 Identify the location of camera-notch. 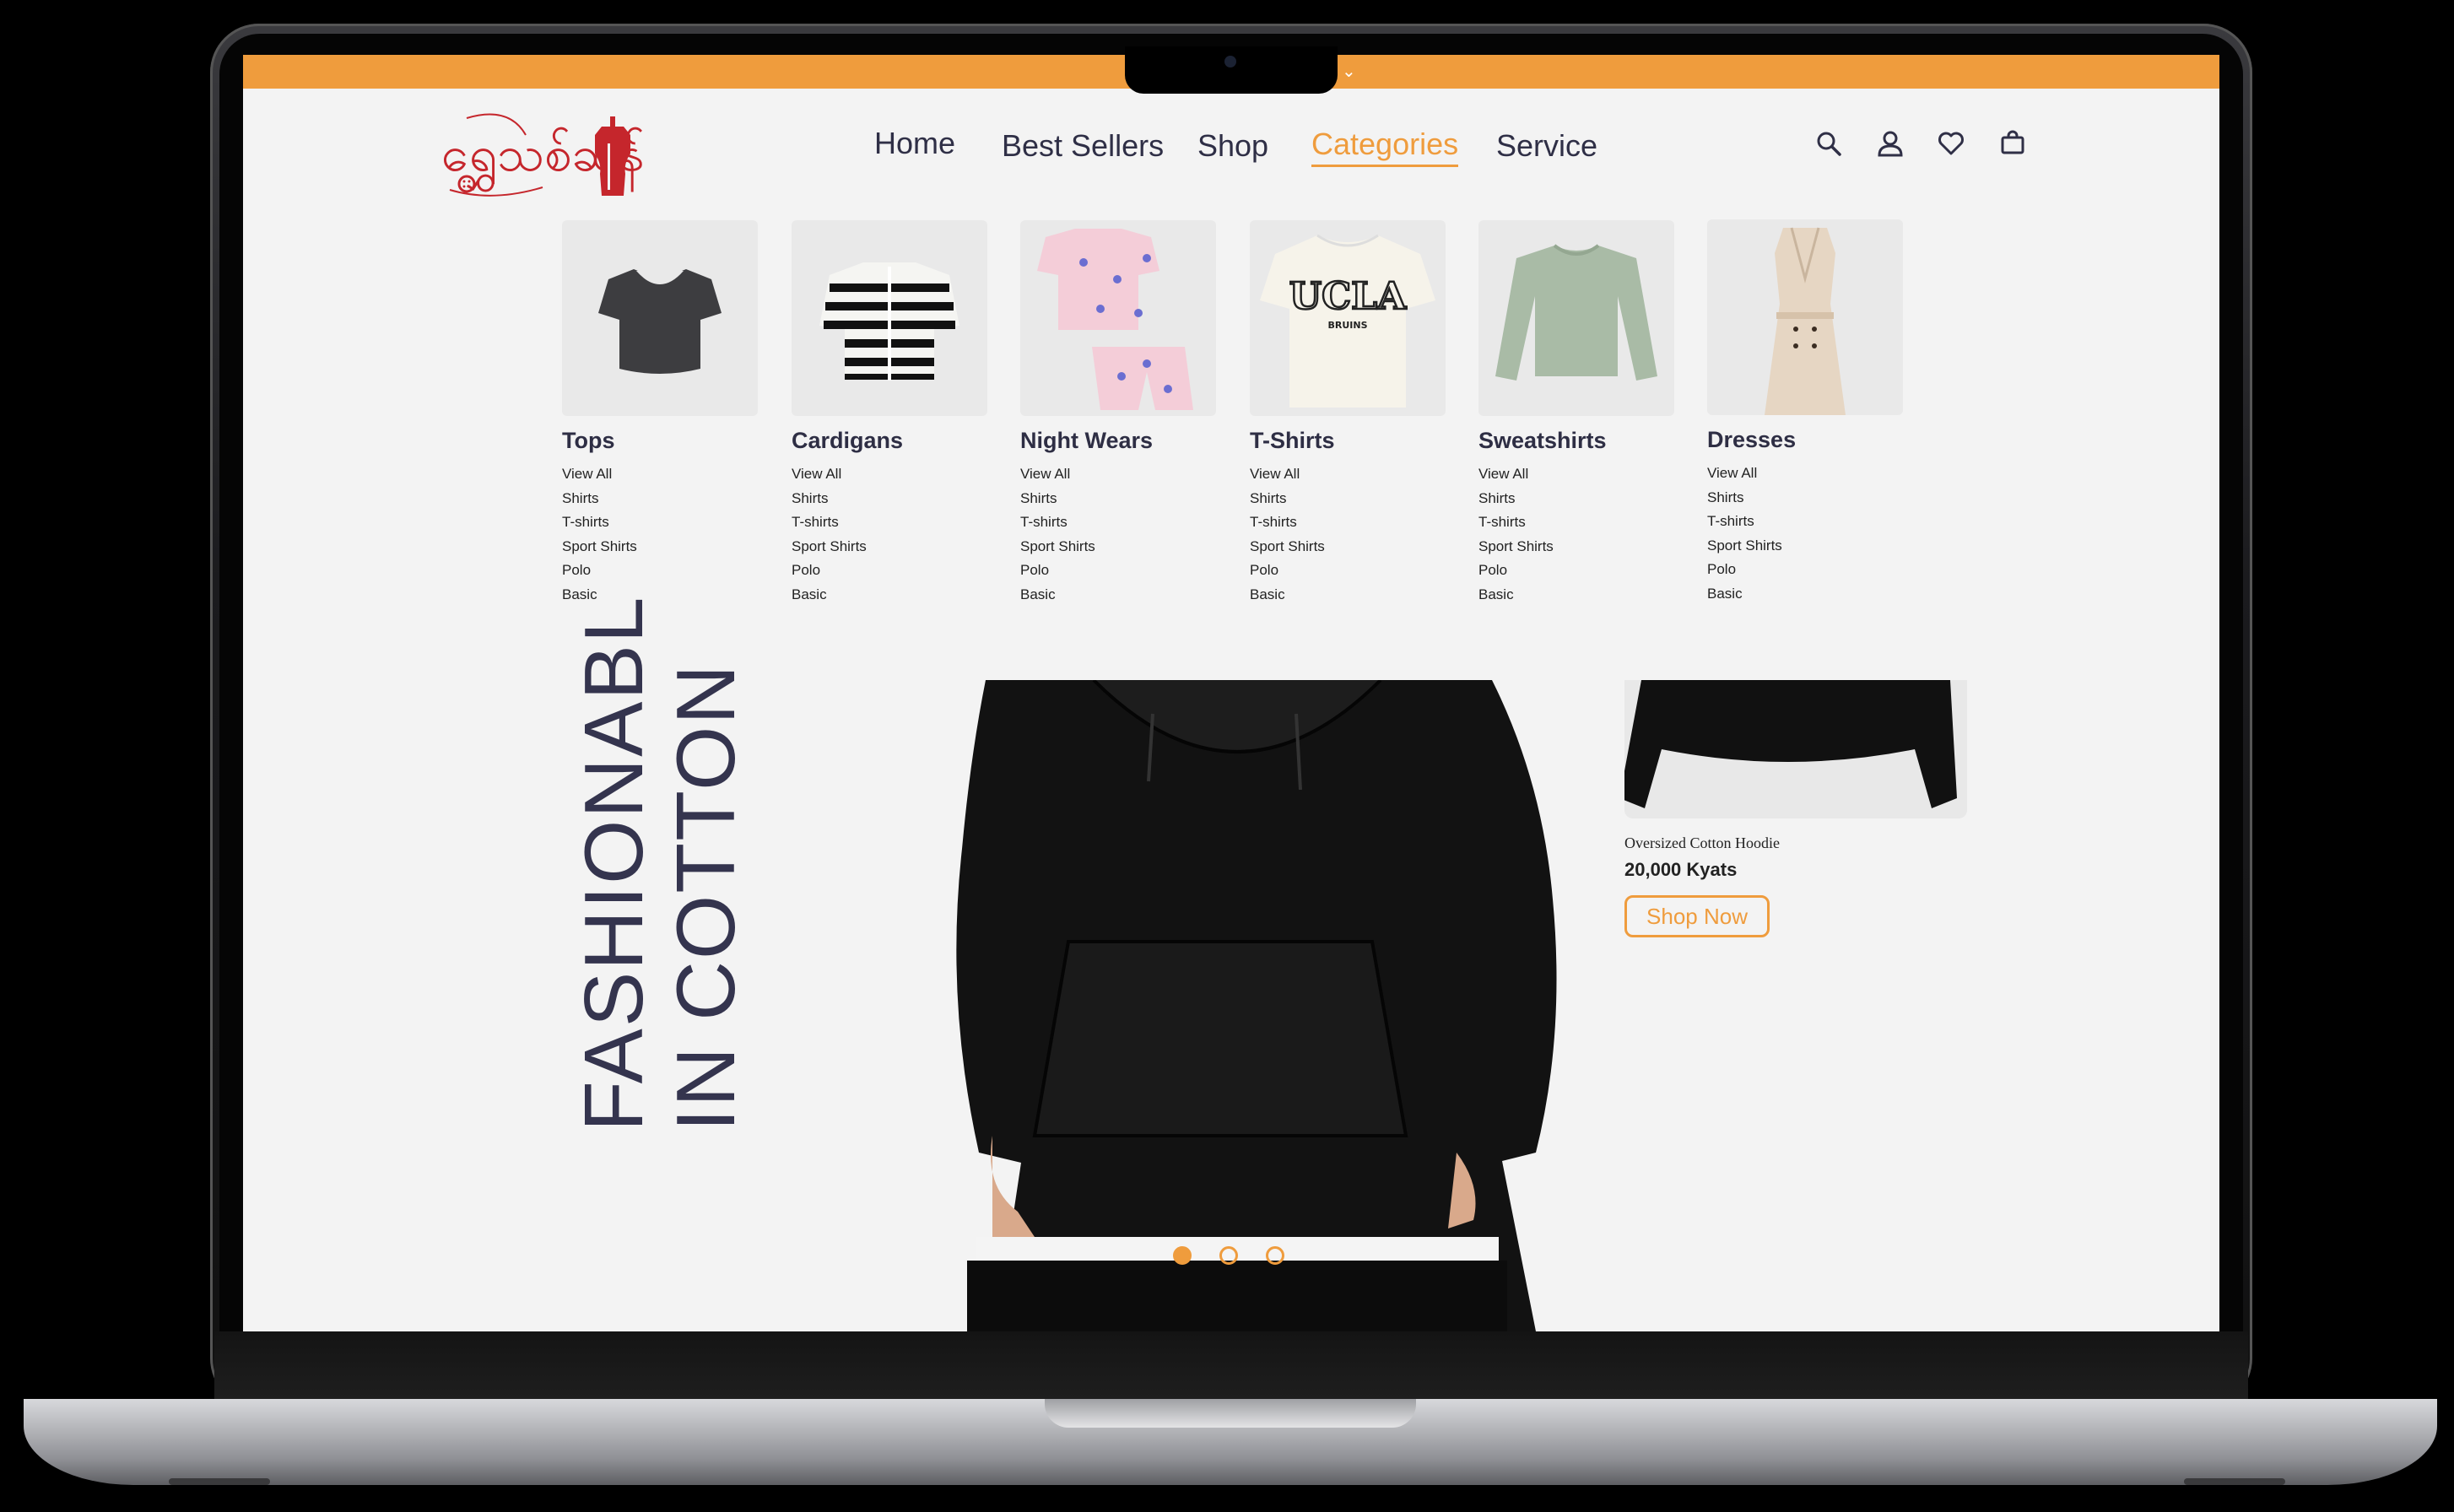
(1231, 70).